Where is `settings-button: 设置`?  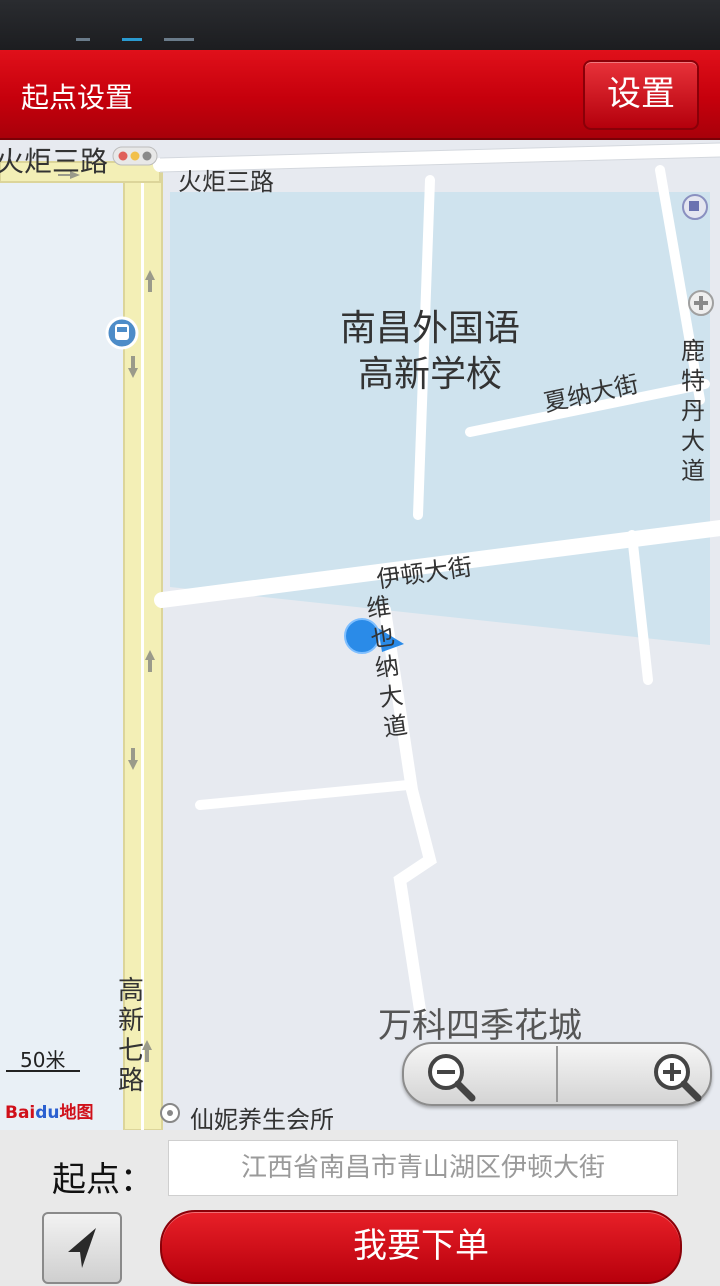 settings-button: 设置 is located at coordinates (641, 95).